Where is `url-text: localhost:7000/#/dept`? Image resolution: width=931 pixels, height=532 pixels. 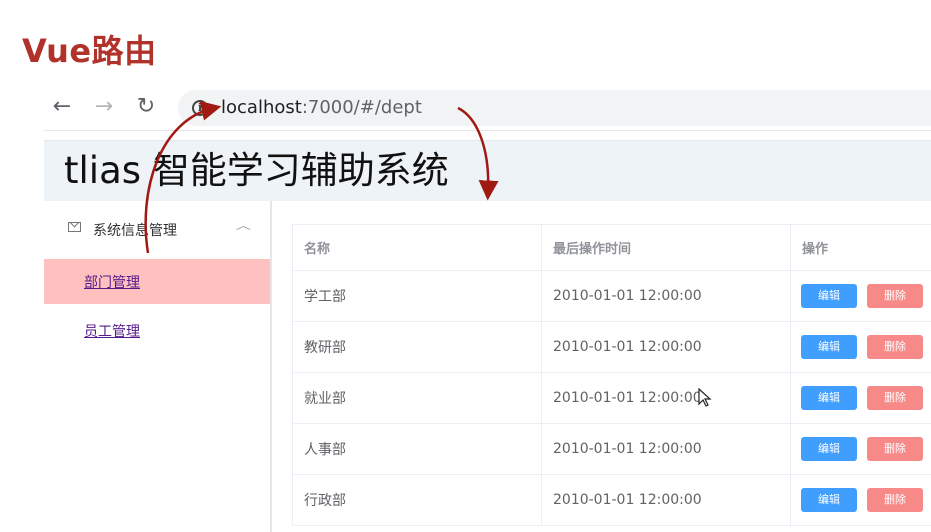
url-text: localhost:7000/#/dept is located at coordinates (321, 108).